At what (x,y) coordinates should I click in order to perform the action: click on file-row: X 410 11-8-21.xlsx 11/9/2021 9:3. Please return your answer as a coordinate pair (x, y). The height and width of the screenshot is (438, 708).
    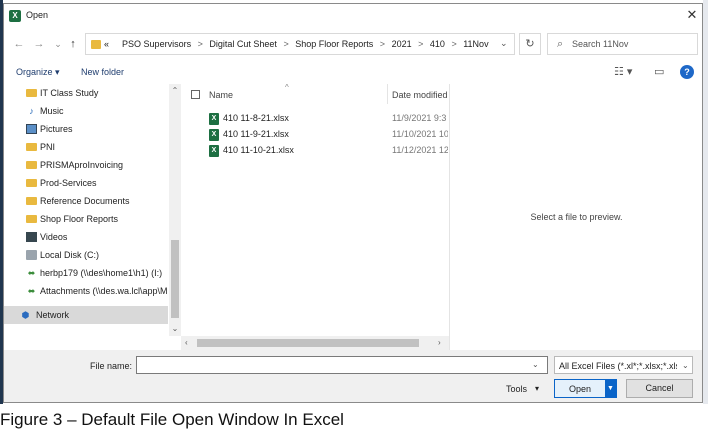
    Looking at the image, I should click on (315, 119).